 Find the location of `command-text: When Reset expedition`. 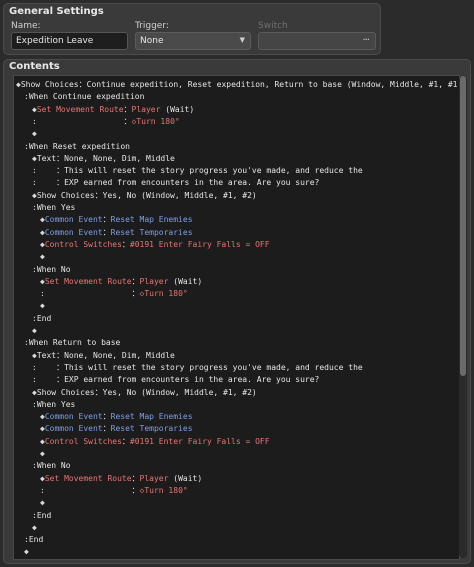

command-text: When Reset expedition is located at coordinates (79, 146).